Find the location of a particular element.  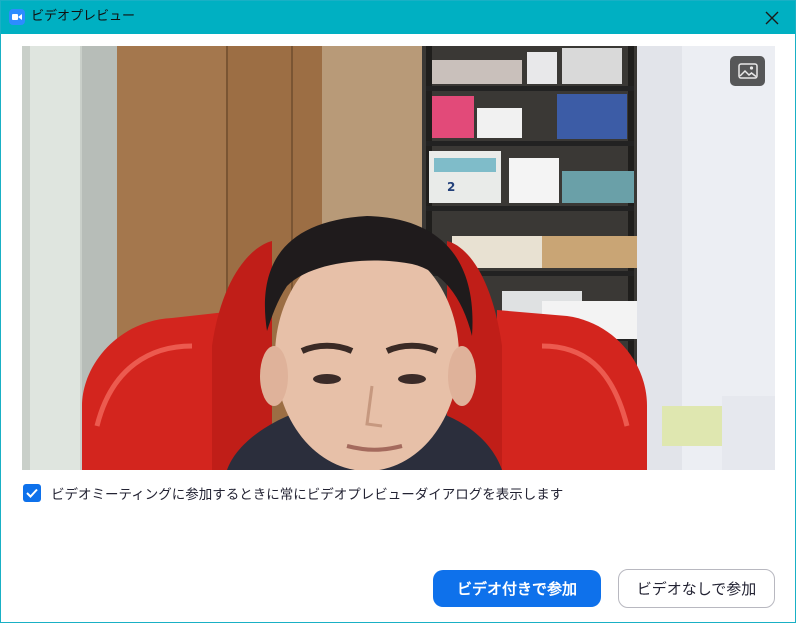

always-show-preview-checkbox is located at coordinates (32, 493).